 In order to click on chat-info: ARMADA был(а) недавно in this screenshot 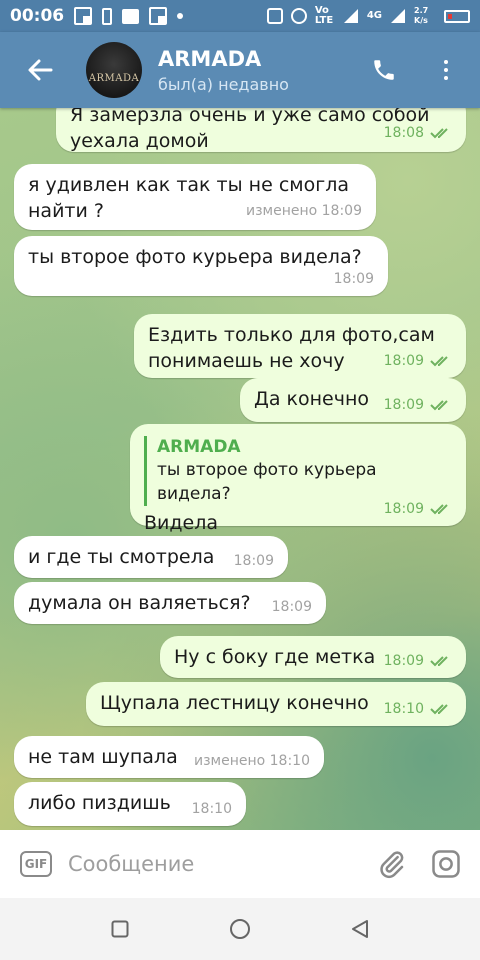, I will do `click(261, 70)`.